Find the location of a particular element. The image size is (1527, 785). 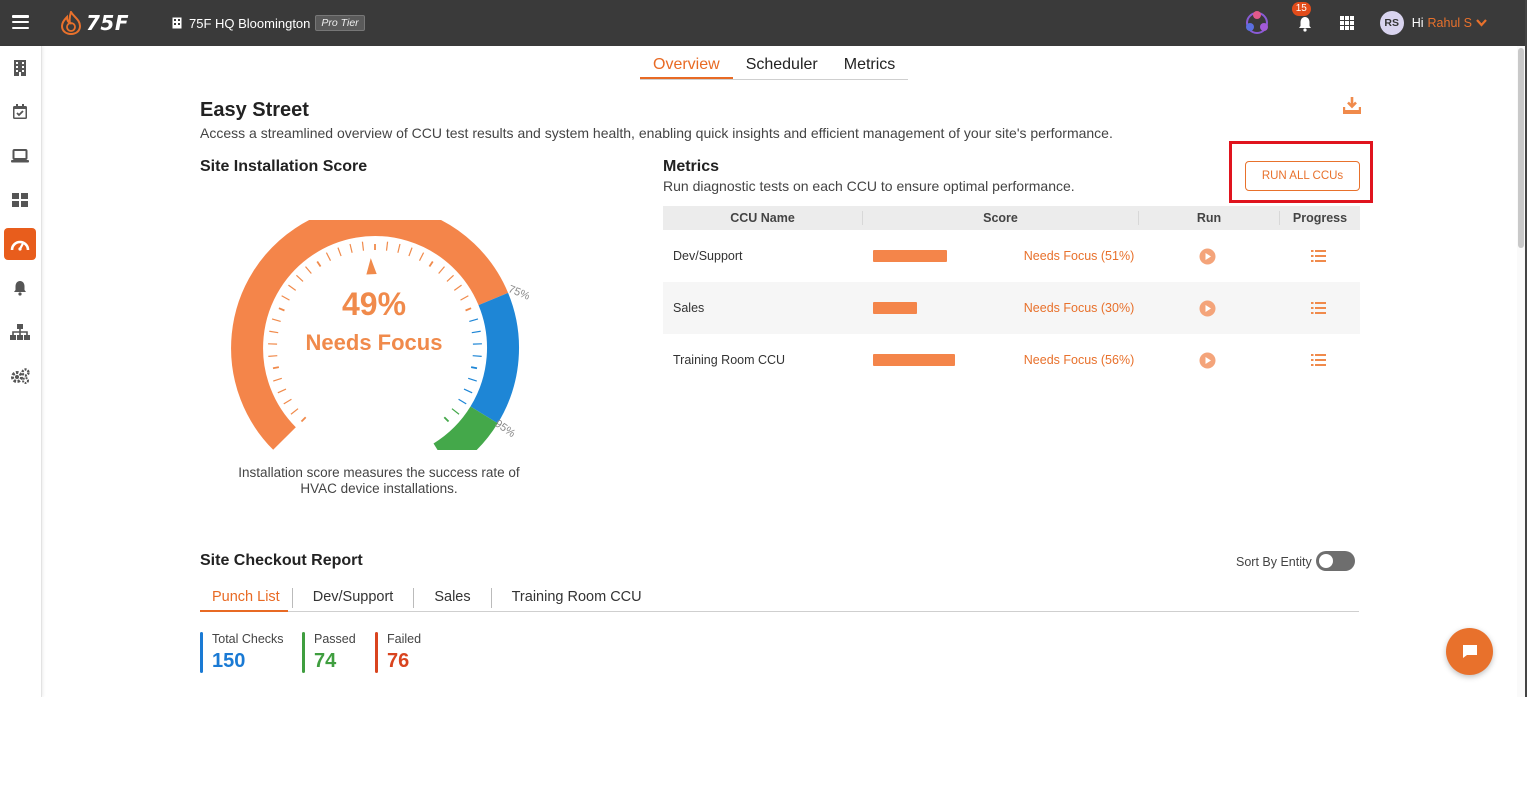

tab-punch-list: Punch List is located at coordinates (246, 598).